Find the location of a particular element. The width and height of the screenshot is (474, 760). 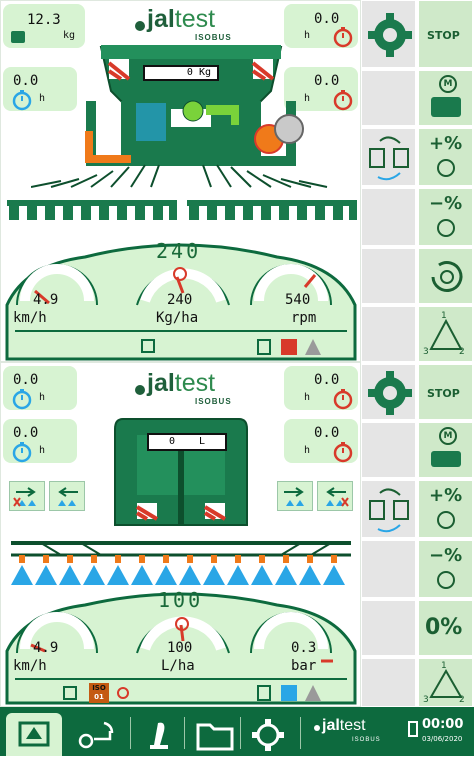

drop-pattern-icon is located at coordinates (313, 693).